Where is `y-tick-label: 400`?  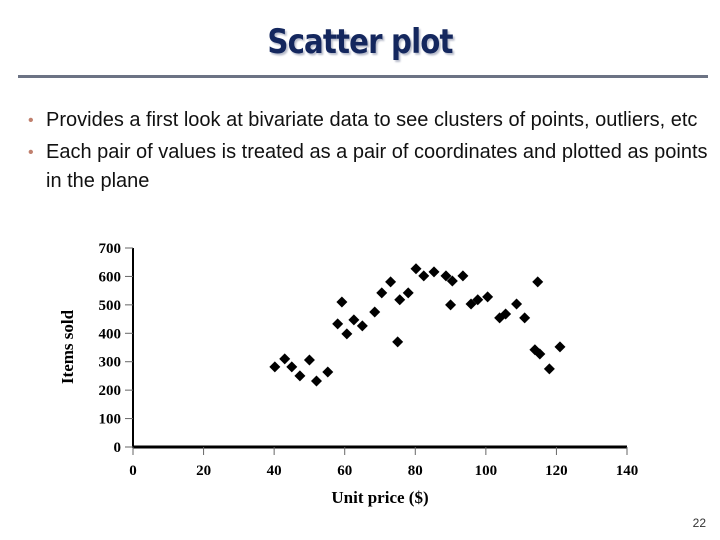 y-tick-label: 400 is located at coordinates (110, 334).